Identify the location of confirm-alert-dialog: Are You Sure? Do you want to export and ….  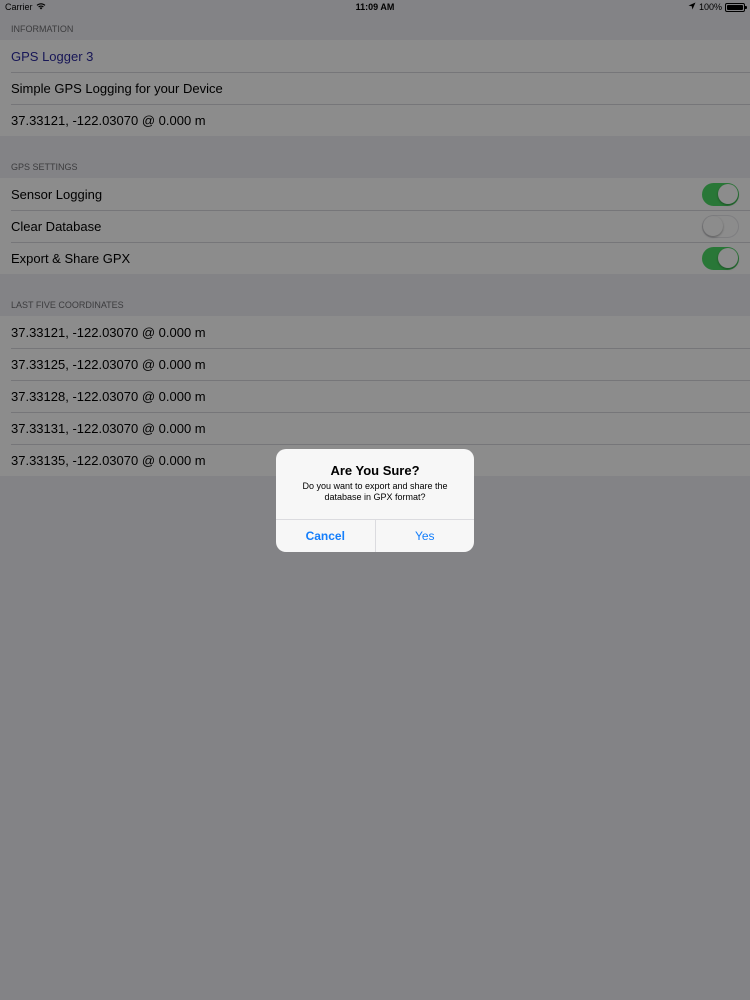
(375, 500).